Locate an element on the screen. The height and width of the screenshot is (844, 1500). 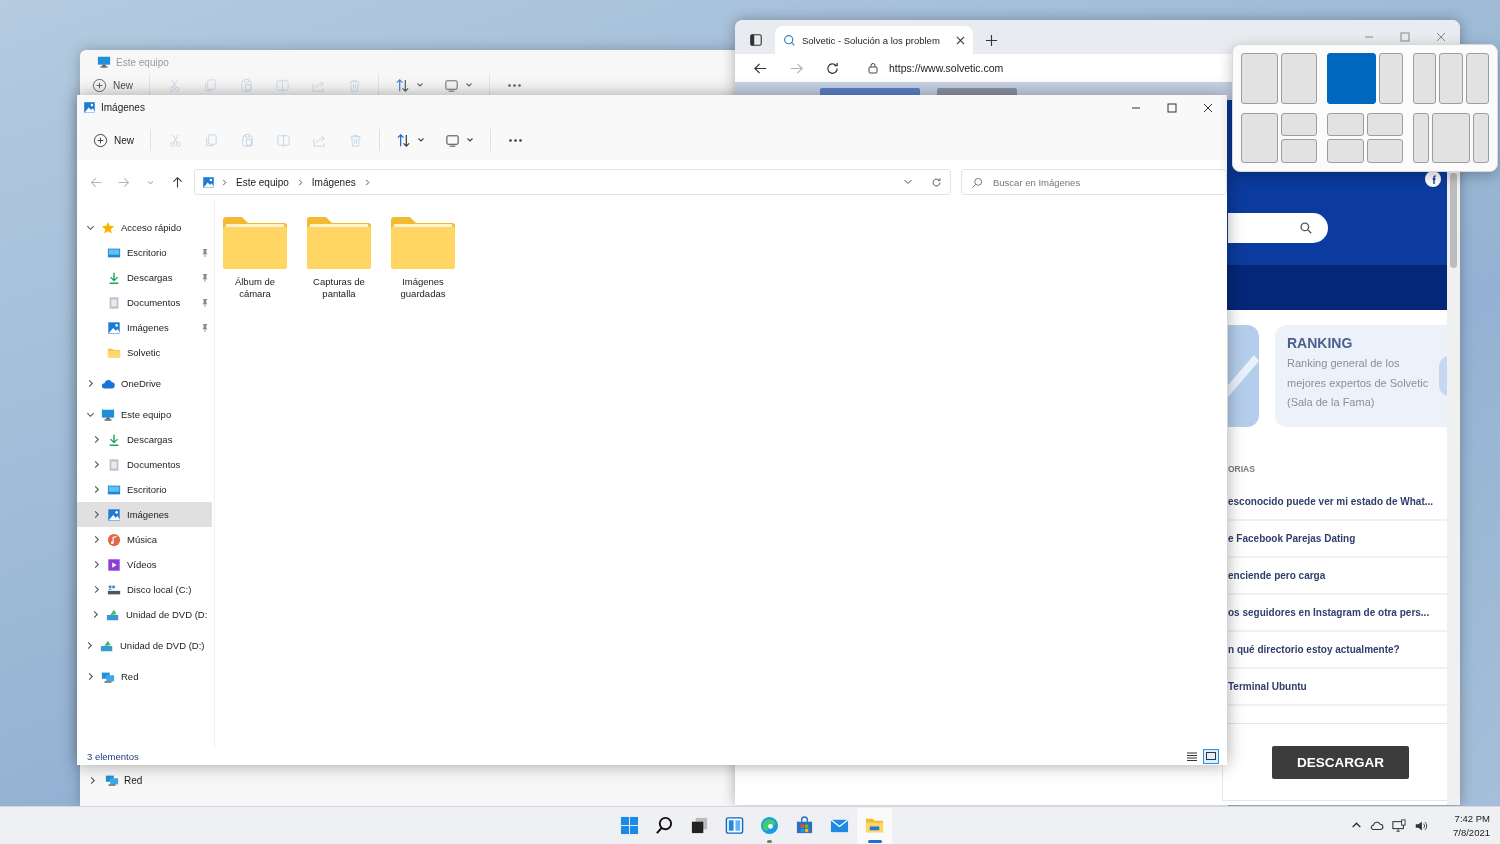
sidebar-item: Este equipo is located at coordinates (144, 414).